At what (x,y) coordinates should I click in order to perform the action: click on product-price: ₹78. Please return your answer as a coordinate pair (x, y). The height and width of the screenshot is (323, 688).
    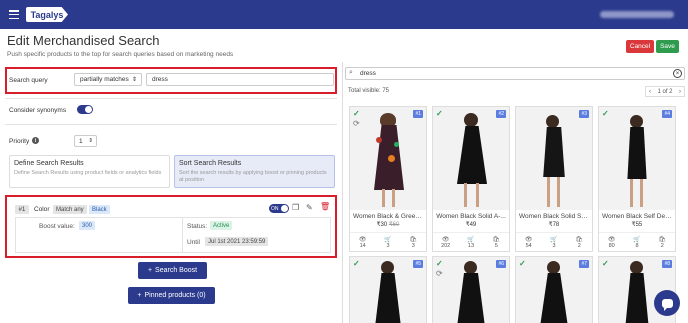
    Looking at the image, I should click on (554, 225).